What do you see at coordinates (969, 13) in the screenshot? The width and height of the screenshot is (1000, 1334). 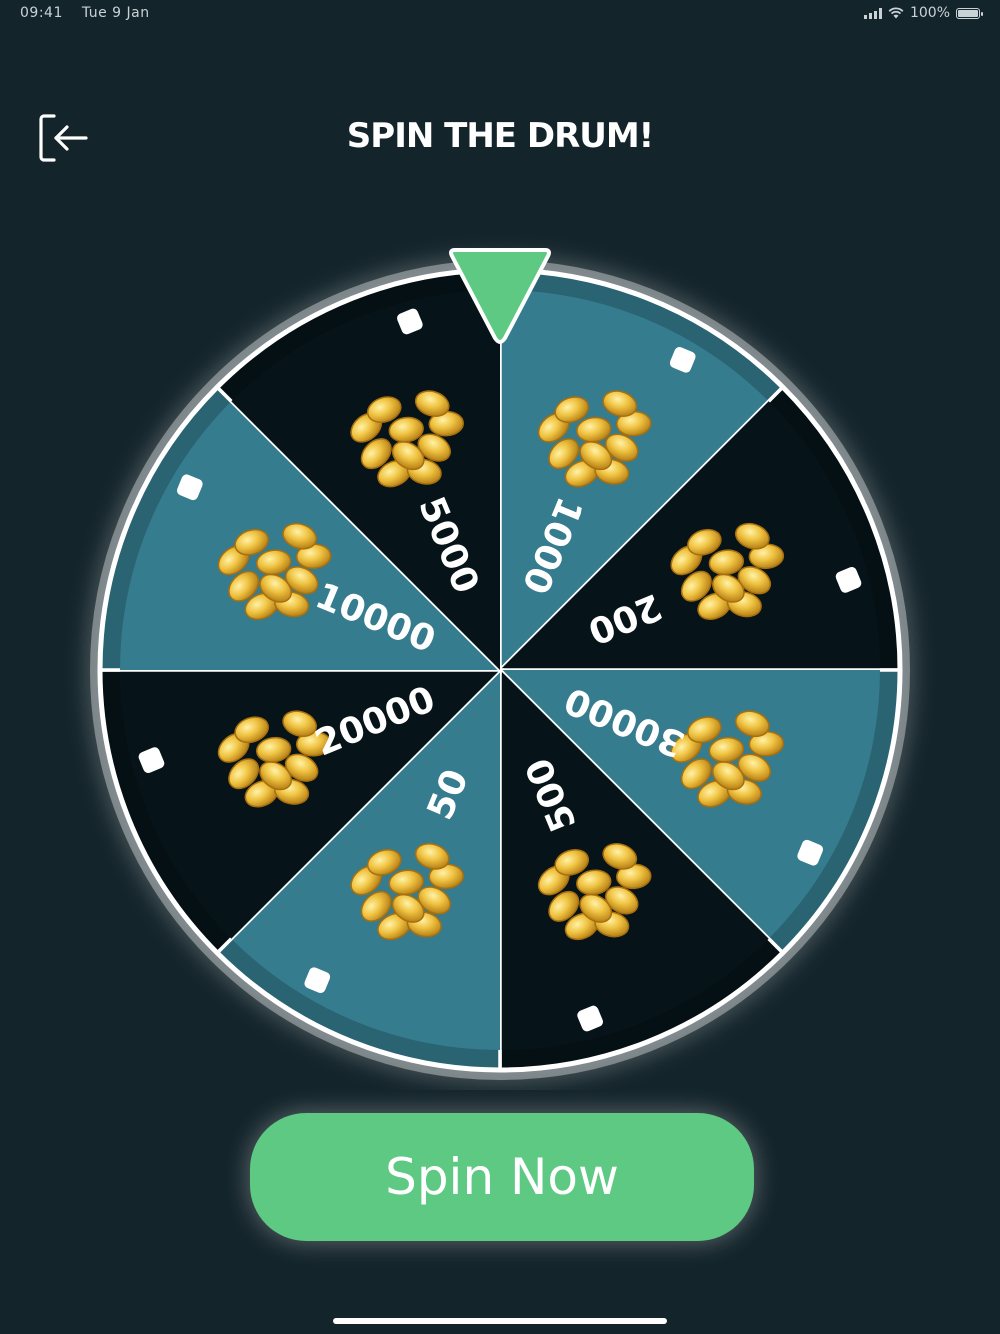 I see `battery-icon` at bounding box center [969, 13].